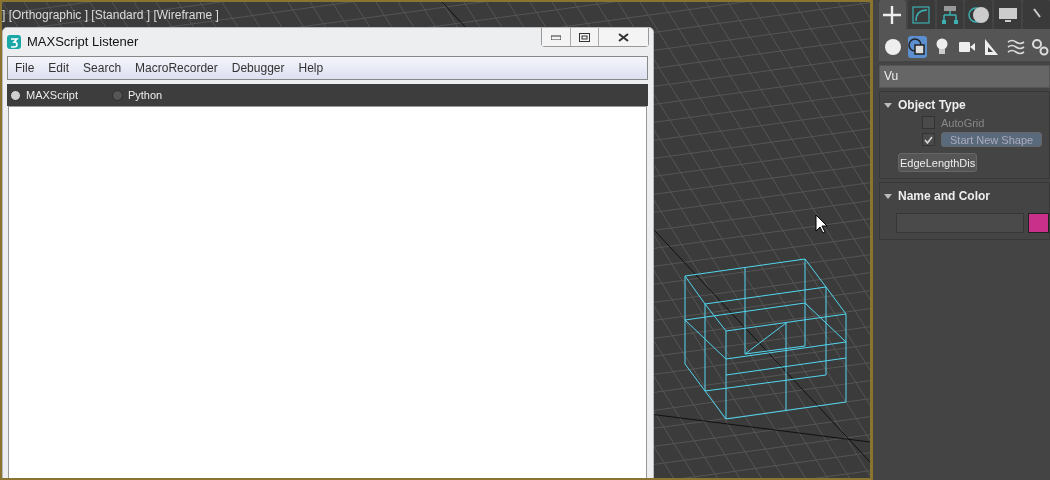  What do you see at coordinates (176, 68) in the screenshot?
I see `menu-item: MacroRecorder` at bounding box center [176, 68].